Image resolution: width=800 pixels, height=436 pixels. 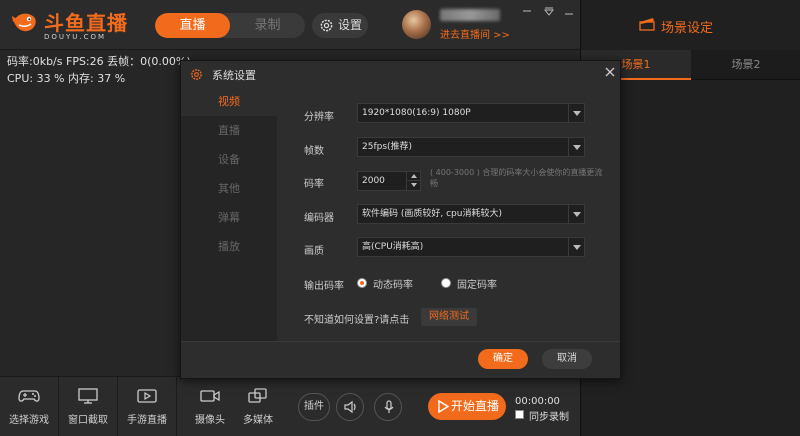 I want to click on username-blurred, so click(x=470, y=15).